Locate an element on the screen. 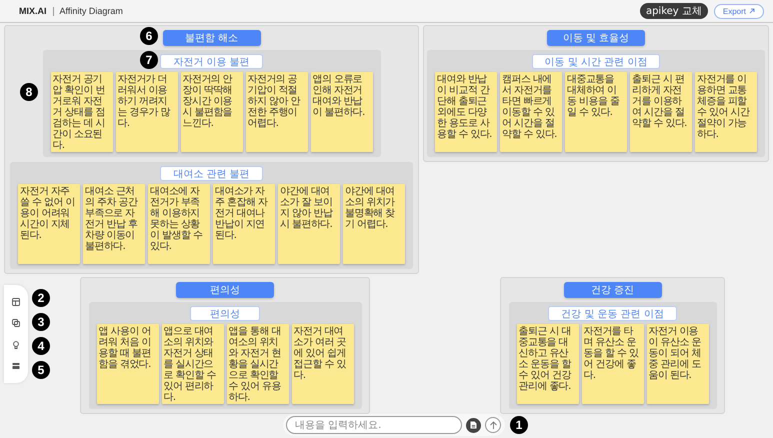 This screenshot has width=773, height=438. copy-icon is located at coordinates (16, 323).